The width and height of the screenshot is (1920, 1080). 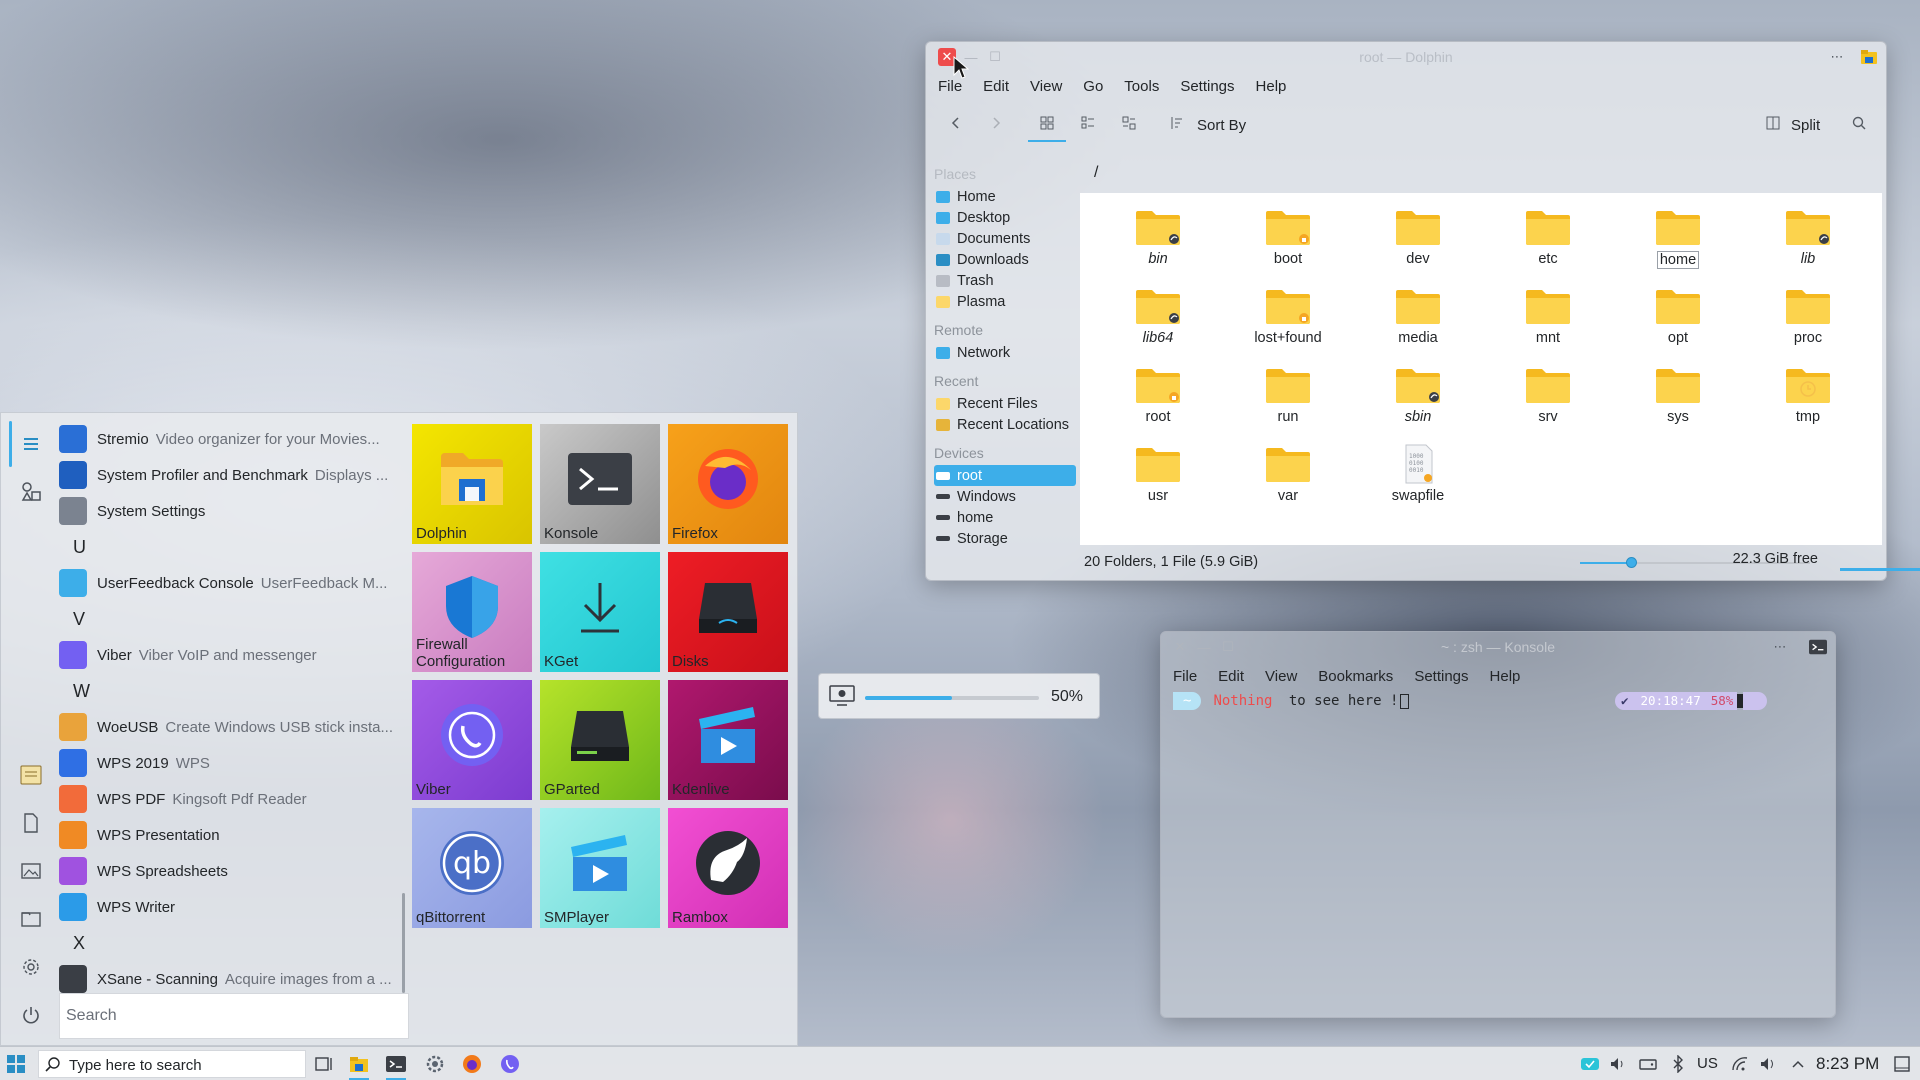 What do you see at coordinates (1548, 238) in the screenshot?
I see `file-item: etc` at bounding box center [1548, 238].